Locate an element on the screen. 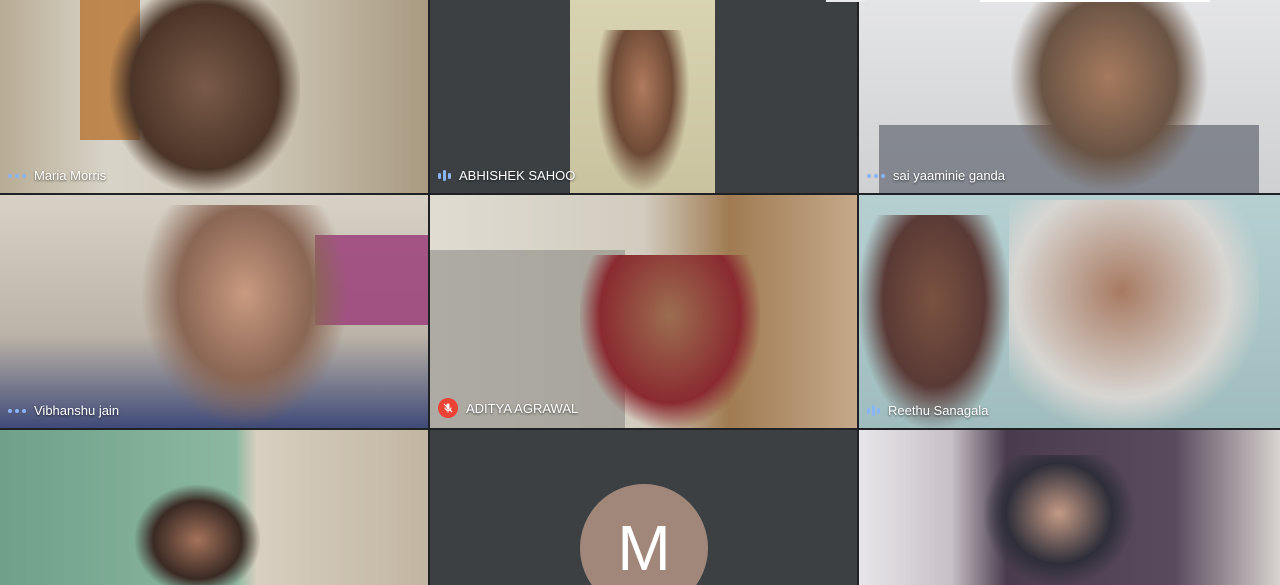 Image resolution: width=1280 pixels, height=585 pixels. person-silhouette-right is located at coordinates (1134, 314).